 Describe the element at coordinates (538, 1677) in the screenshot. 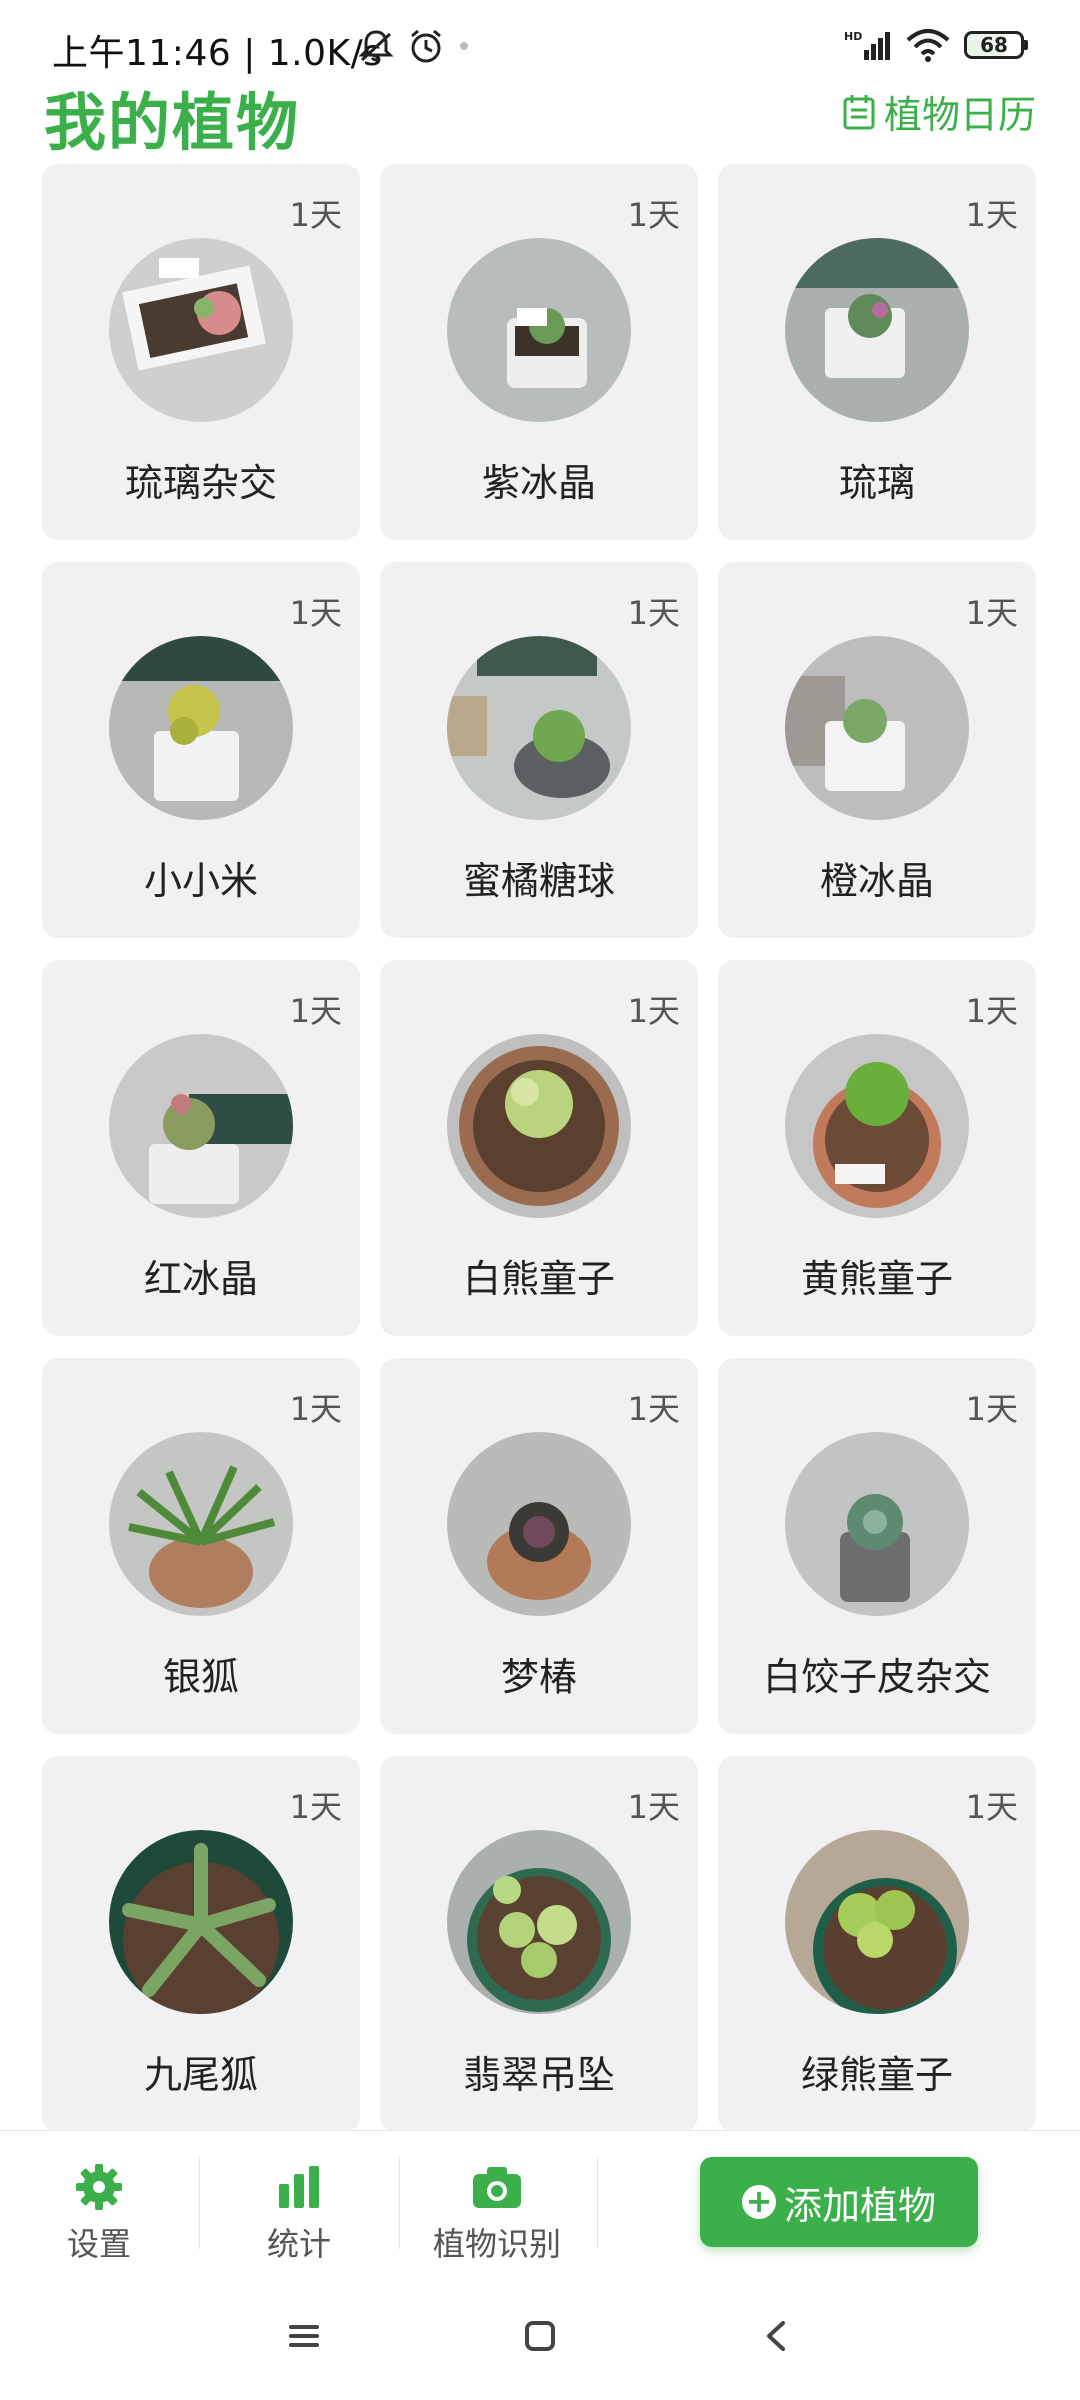

I see `plant-name: 梦椿` at that location.